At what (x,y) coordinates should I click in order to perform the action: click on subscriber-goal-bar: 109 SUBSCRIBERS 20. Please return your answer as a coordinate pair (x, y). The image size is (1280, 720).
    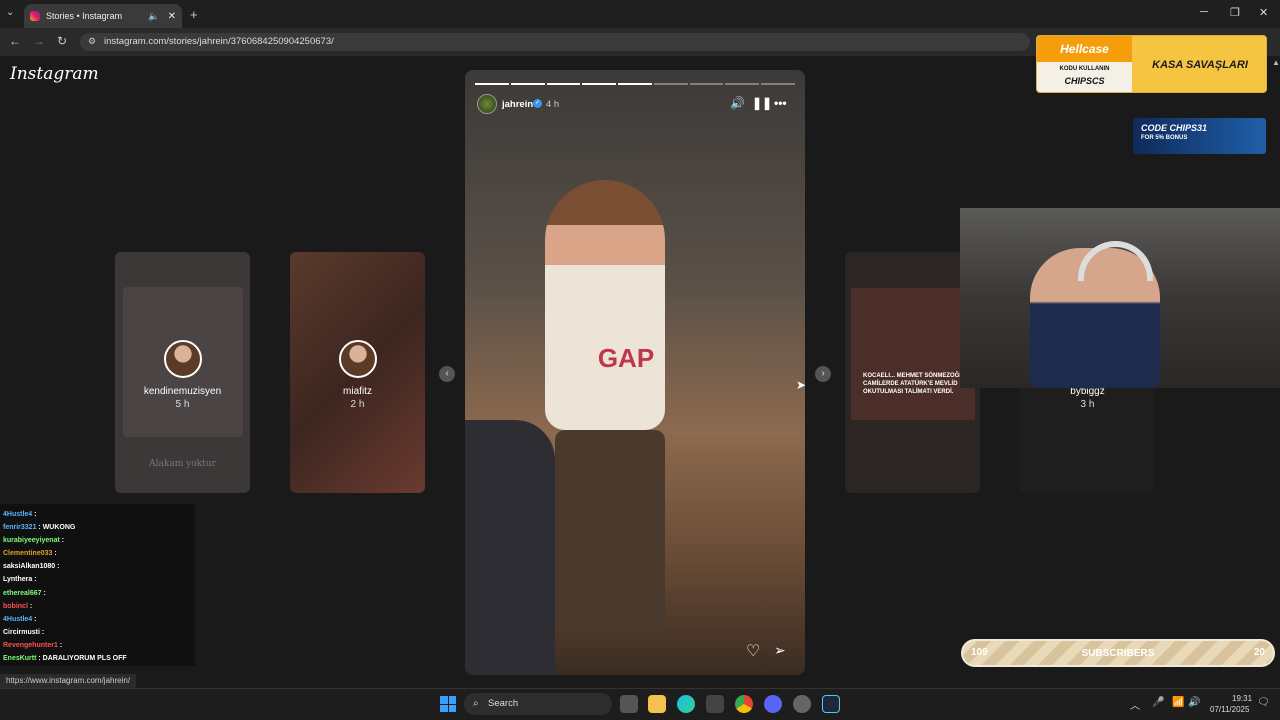
    Looking at the image, I should click on (1118, 653).